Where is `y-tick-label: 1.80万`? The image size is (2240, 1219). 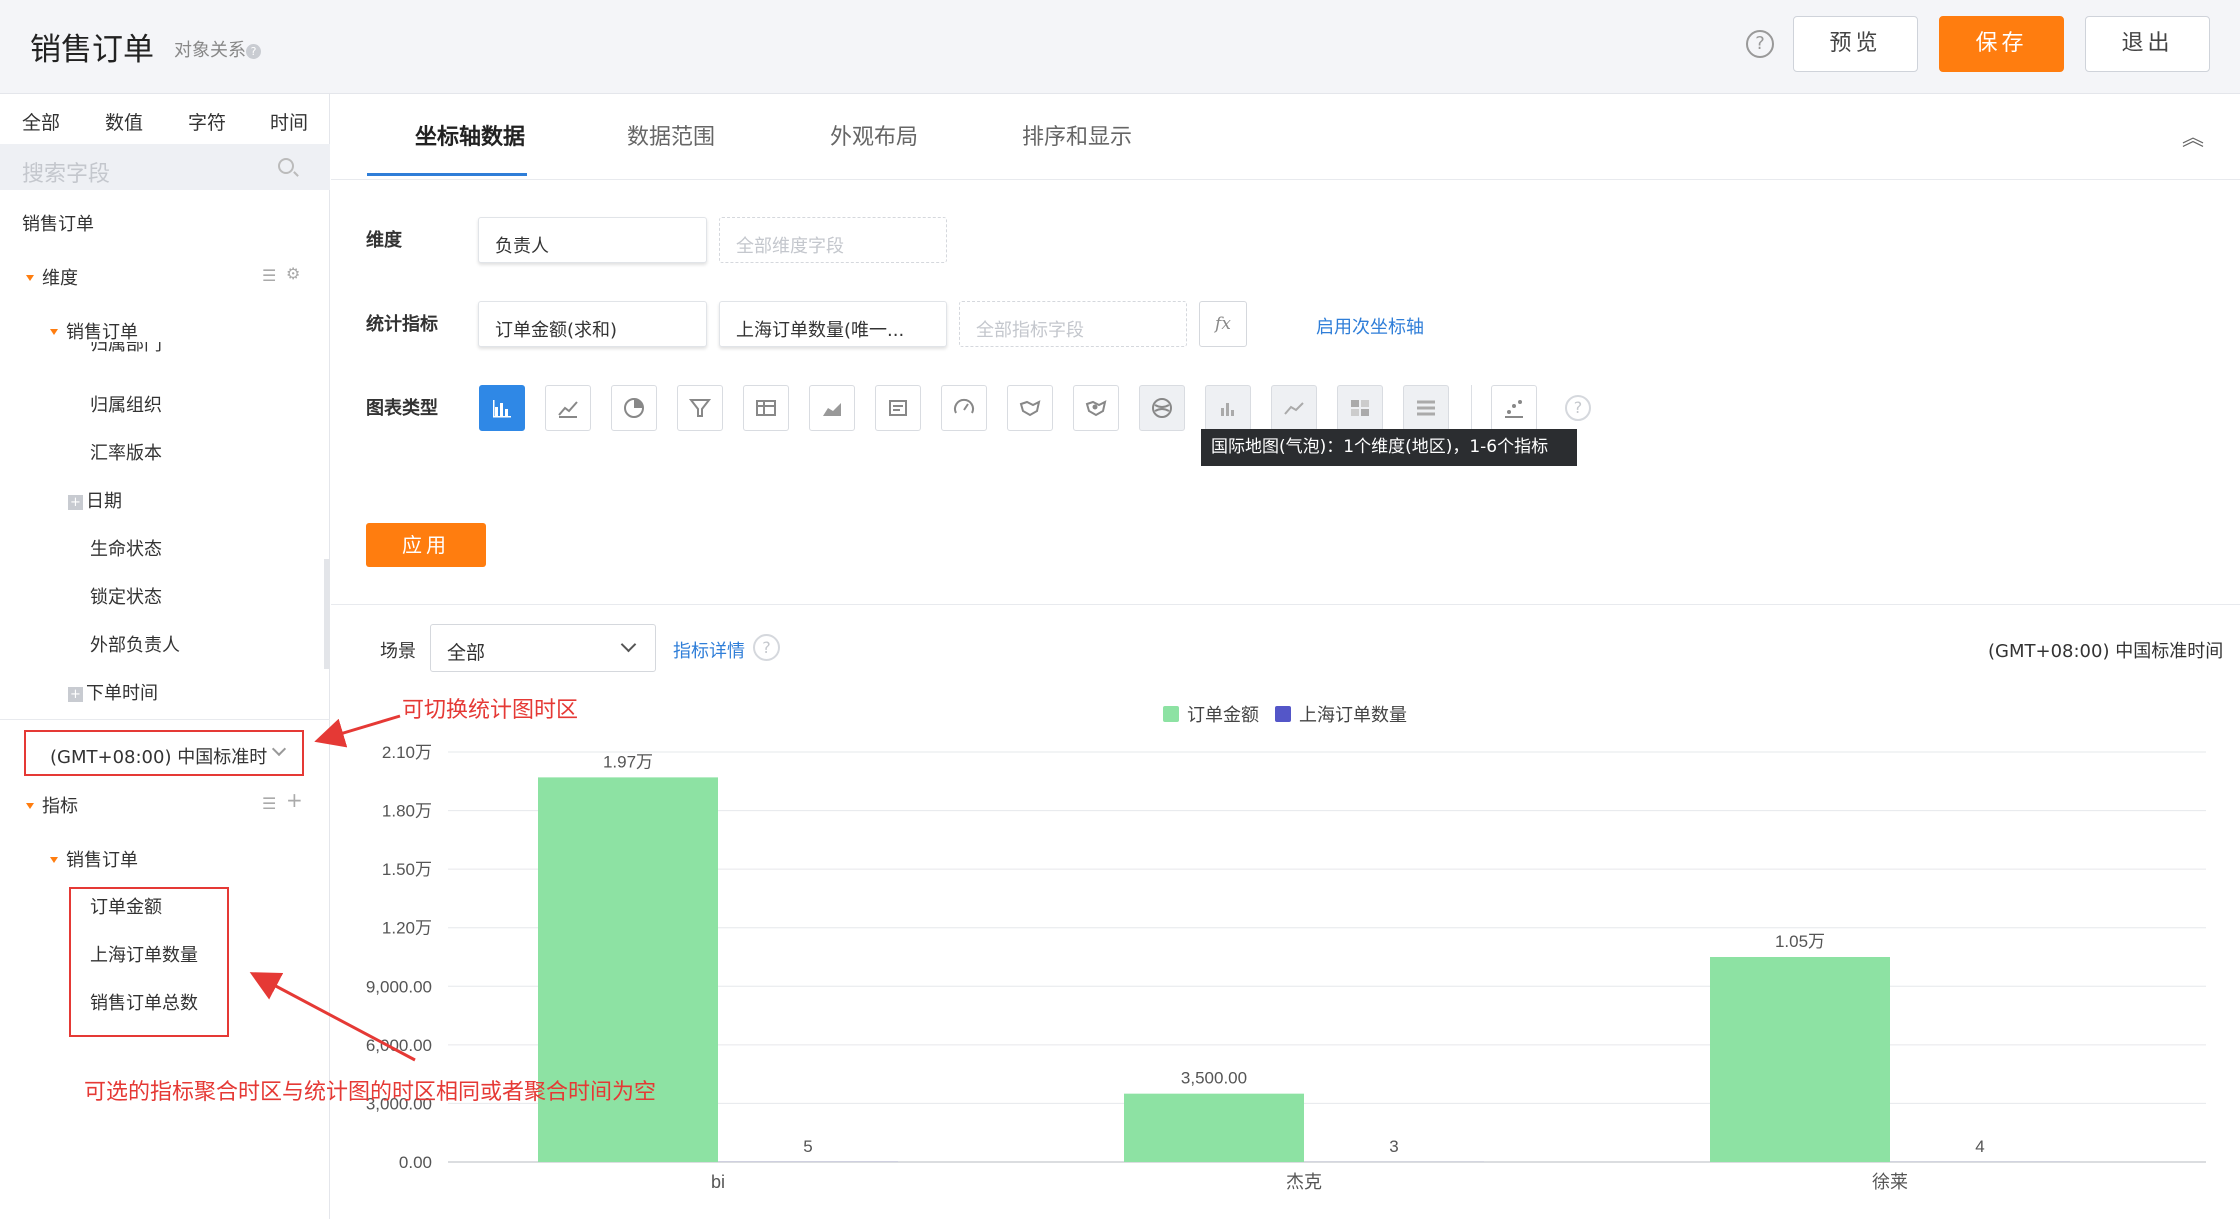 y-tick-label: 1.80万 is located at coordinates (407, 811).